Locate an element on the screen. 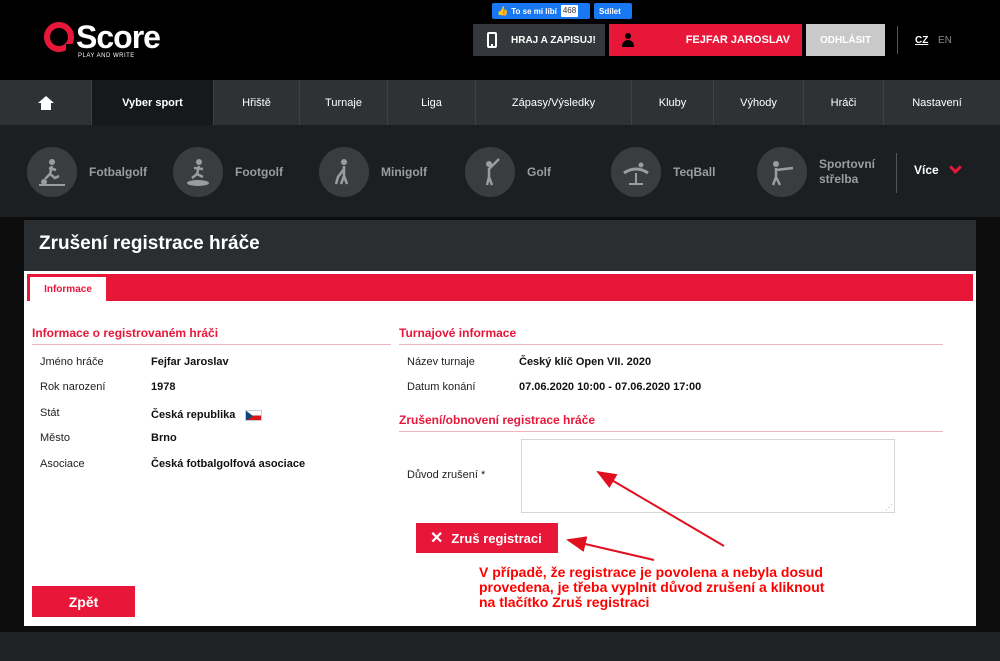 The height and width of the screenshot is (661, 1000). footballgolf-icon is located at coordinates (52, 172).